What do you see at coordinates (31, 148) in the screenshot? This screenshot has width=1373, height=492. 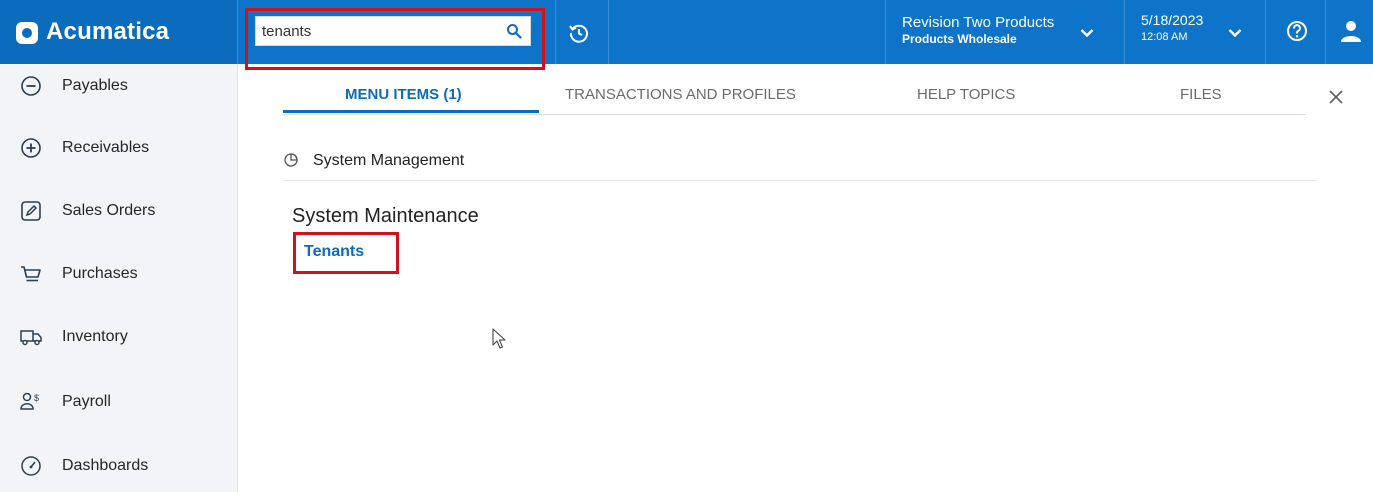 I see `plus-circle-icon` at bounding box center [31, 148].